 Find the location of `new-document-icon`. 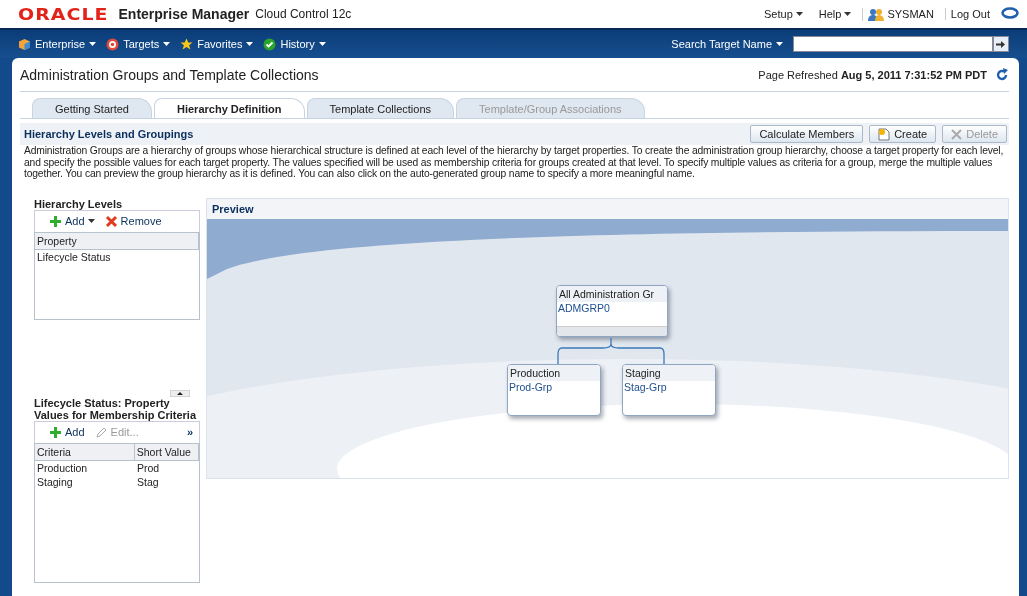

new-document-icon is located at coordinates (884, 134).